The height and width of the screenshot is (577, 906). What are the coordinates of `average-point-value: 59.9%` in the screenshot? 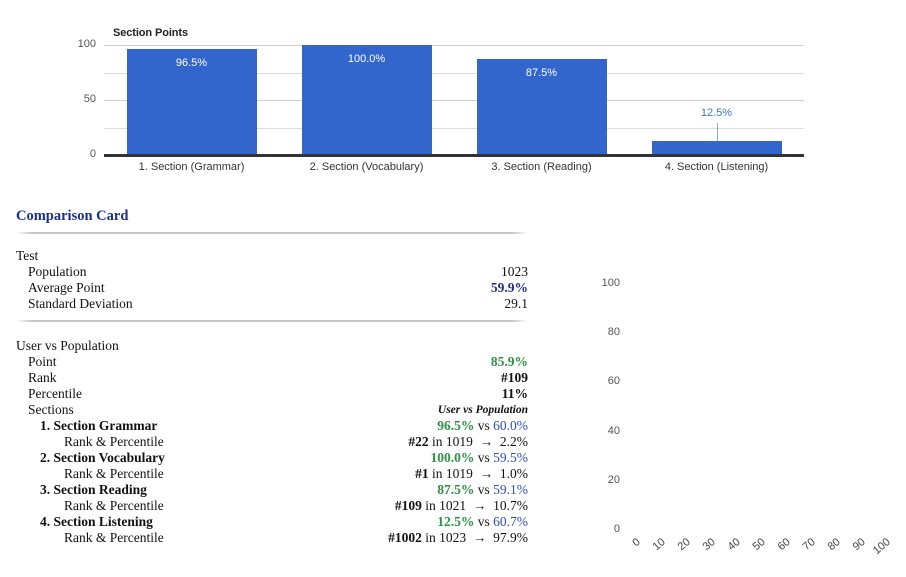 It's located at (509, 287).